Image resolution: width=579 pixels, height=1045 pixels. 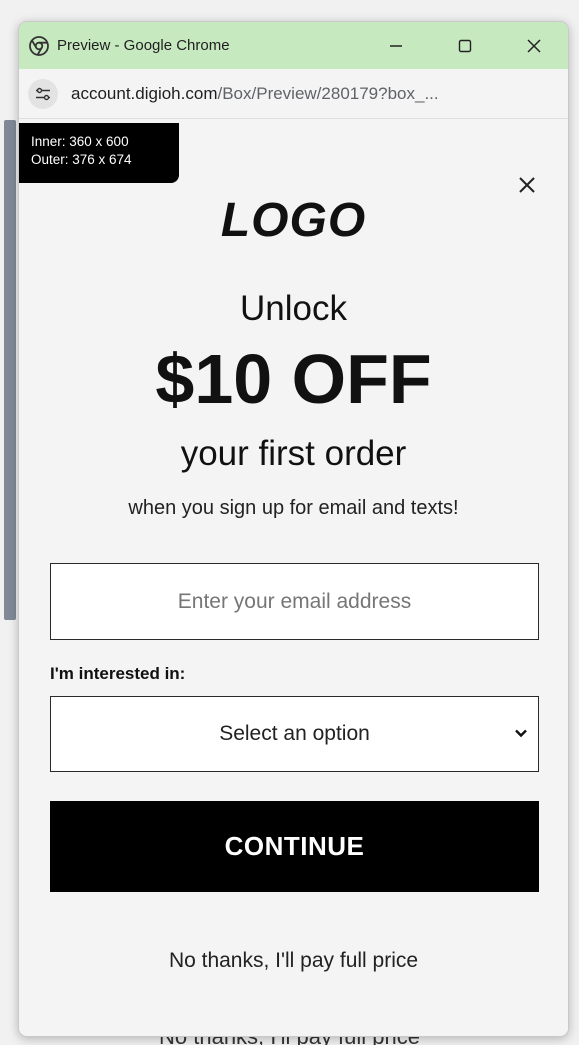 I want to click on offer-headline: $10 OFF, so click(x=293, y=379).